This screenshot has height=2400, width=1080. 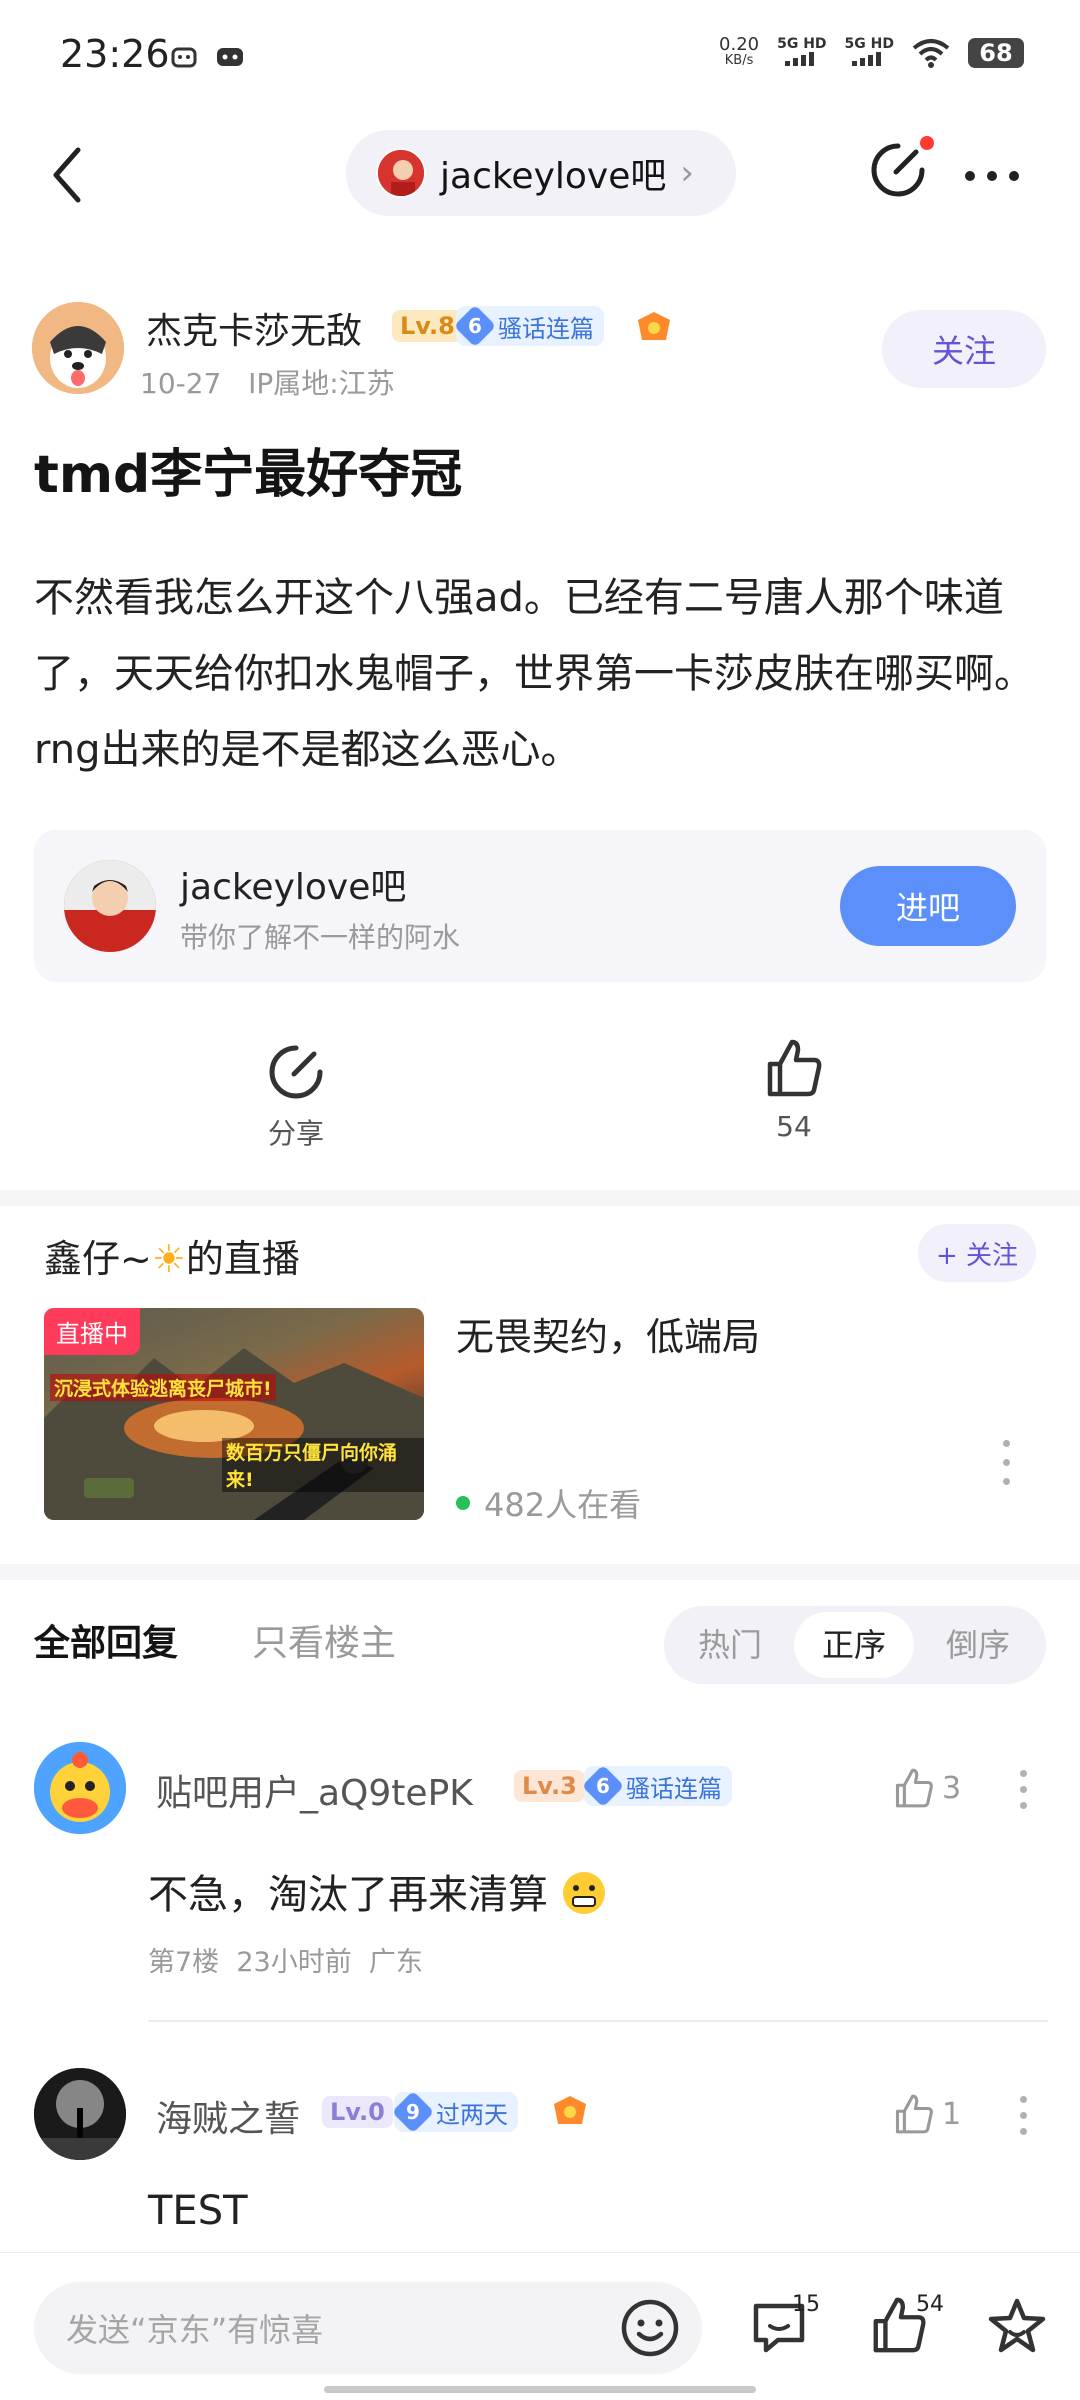 I want to click on live-viewers: 482人在看, so click(x=548, y=1503).